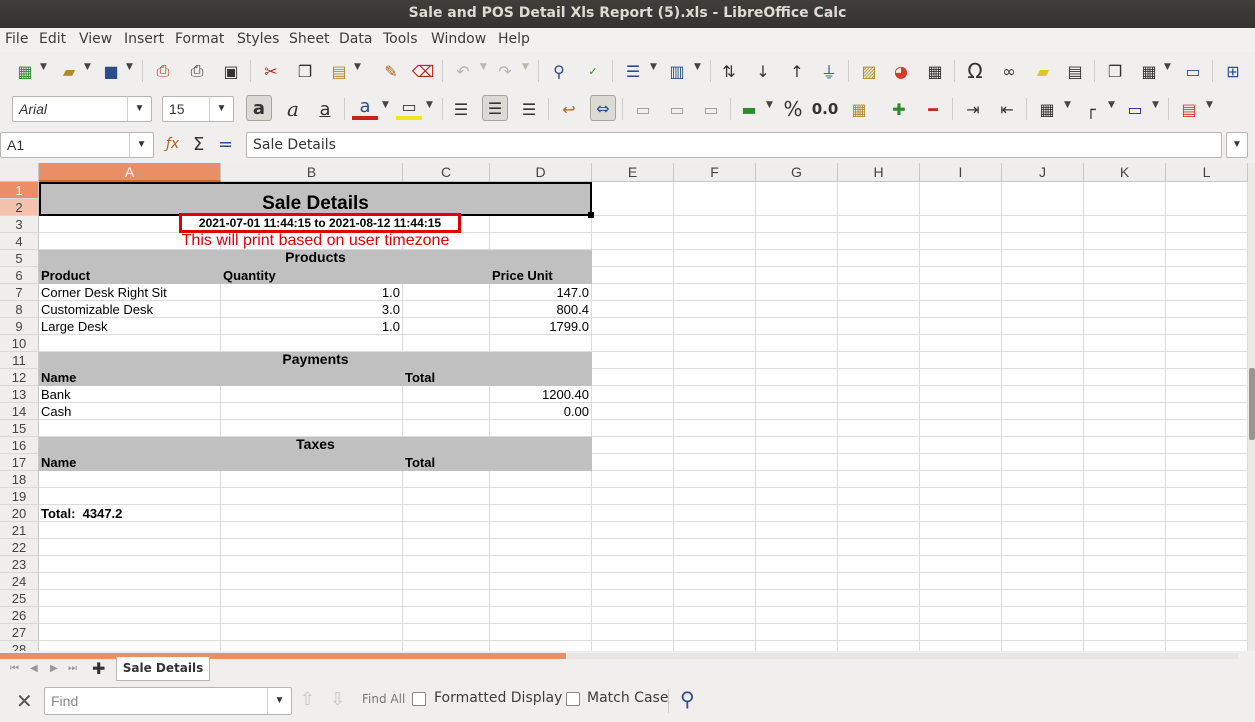 This screenshot has width=1255, height=722. Describe the element at coordinates (19, 275) in the screenshot. I see `row-header-6: 6` at that location.